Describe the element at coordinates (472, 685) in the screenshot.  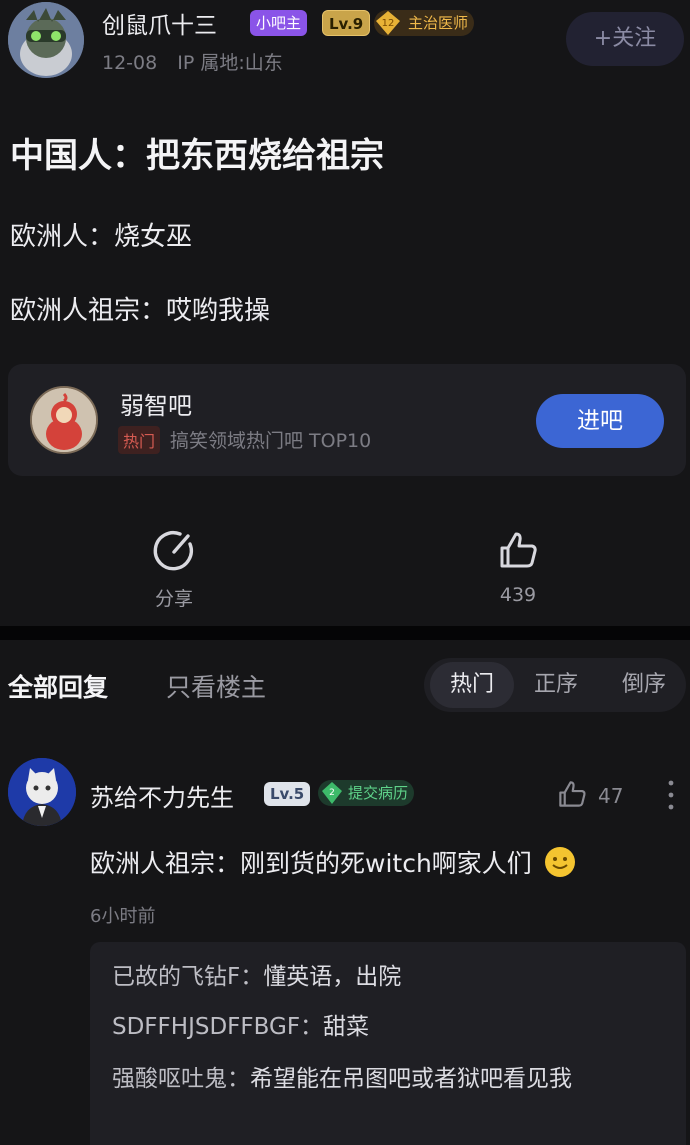
I see `sort-hot: 热门` at that location.